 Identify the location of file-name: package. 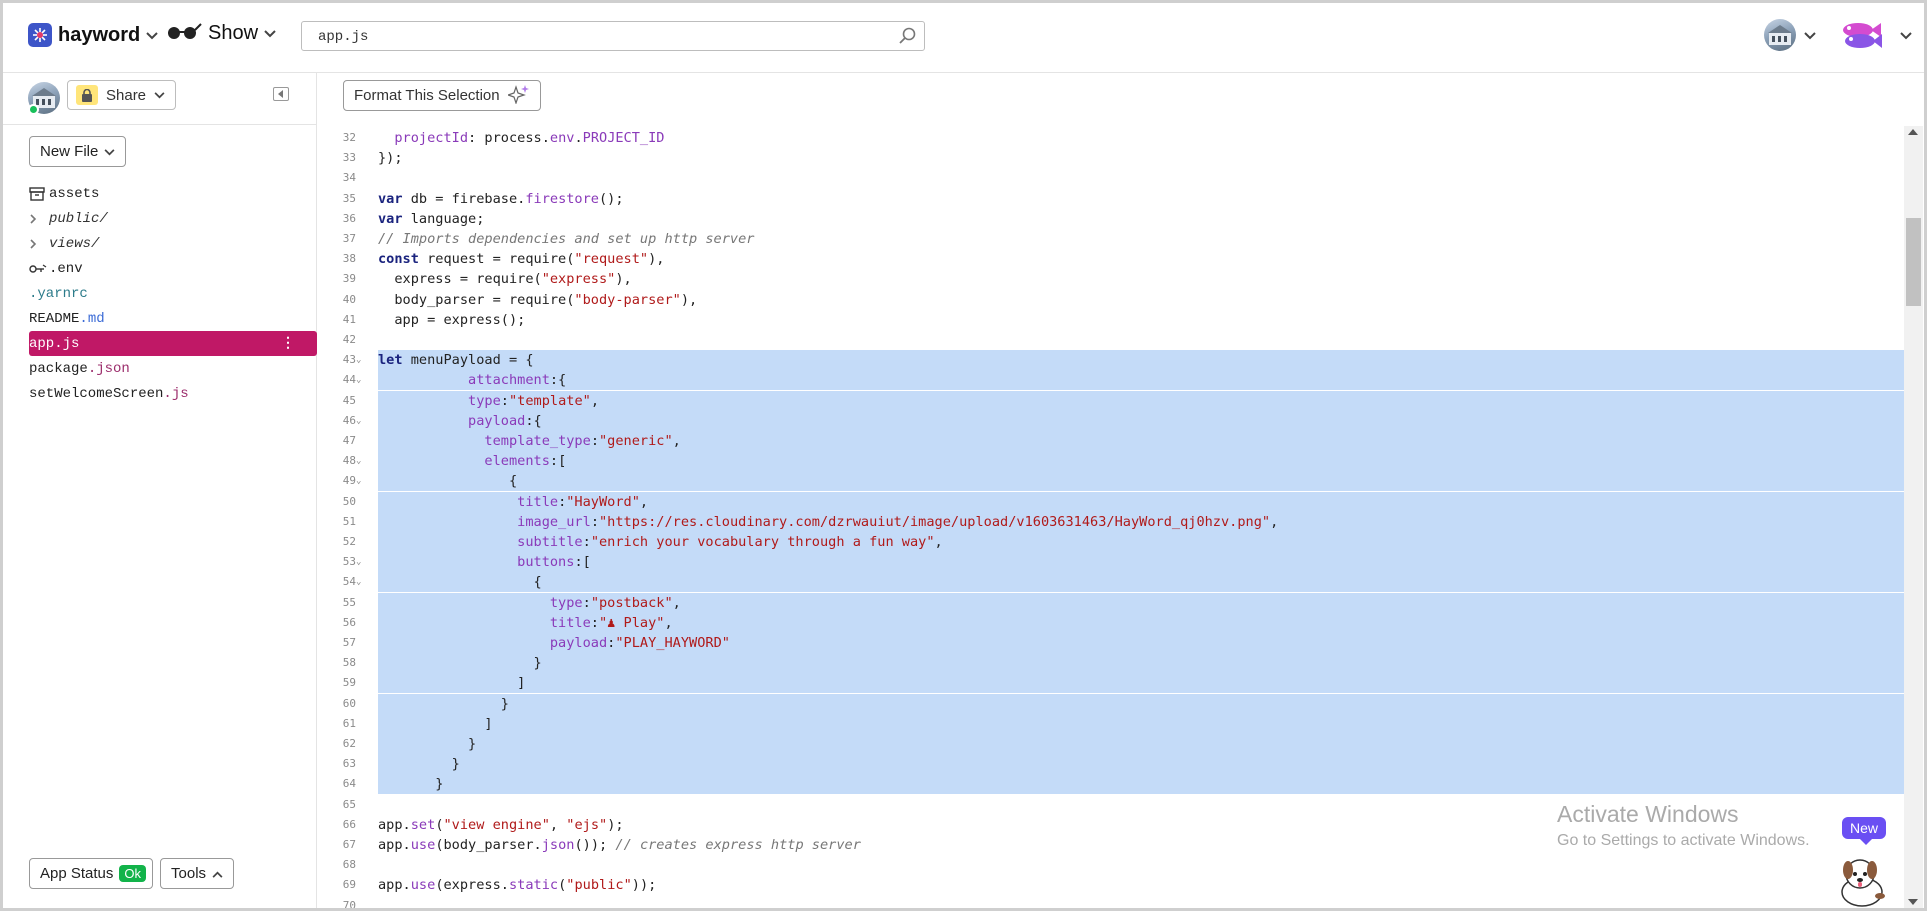
(58, 368).